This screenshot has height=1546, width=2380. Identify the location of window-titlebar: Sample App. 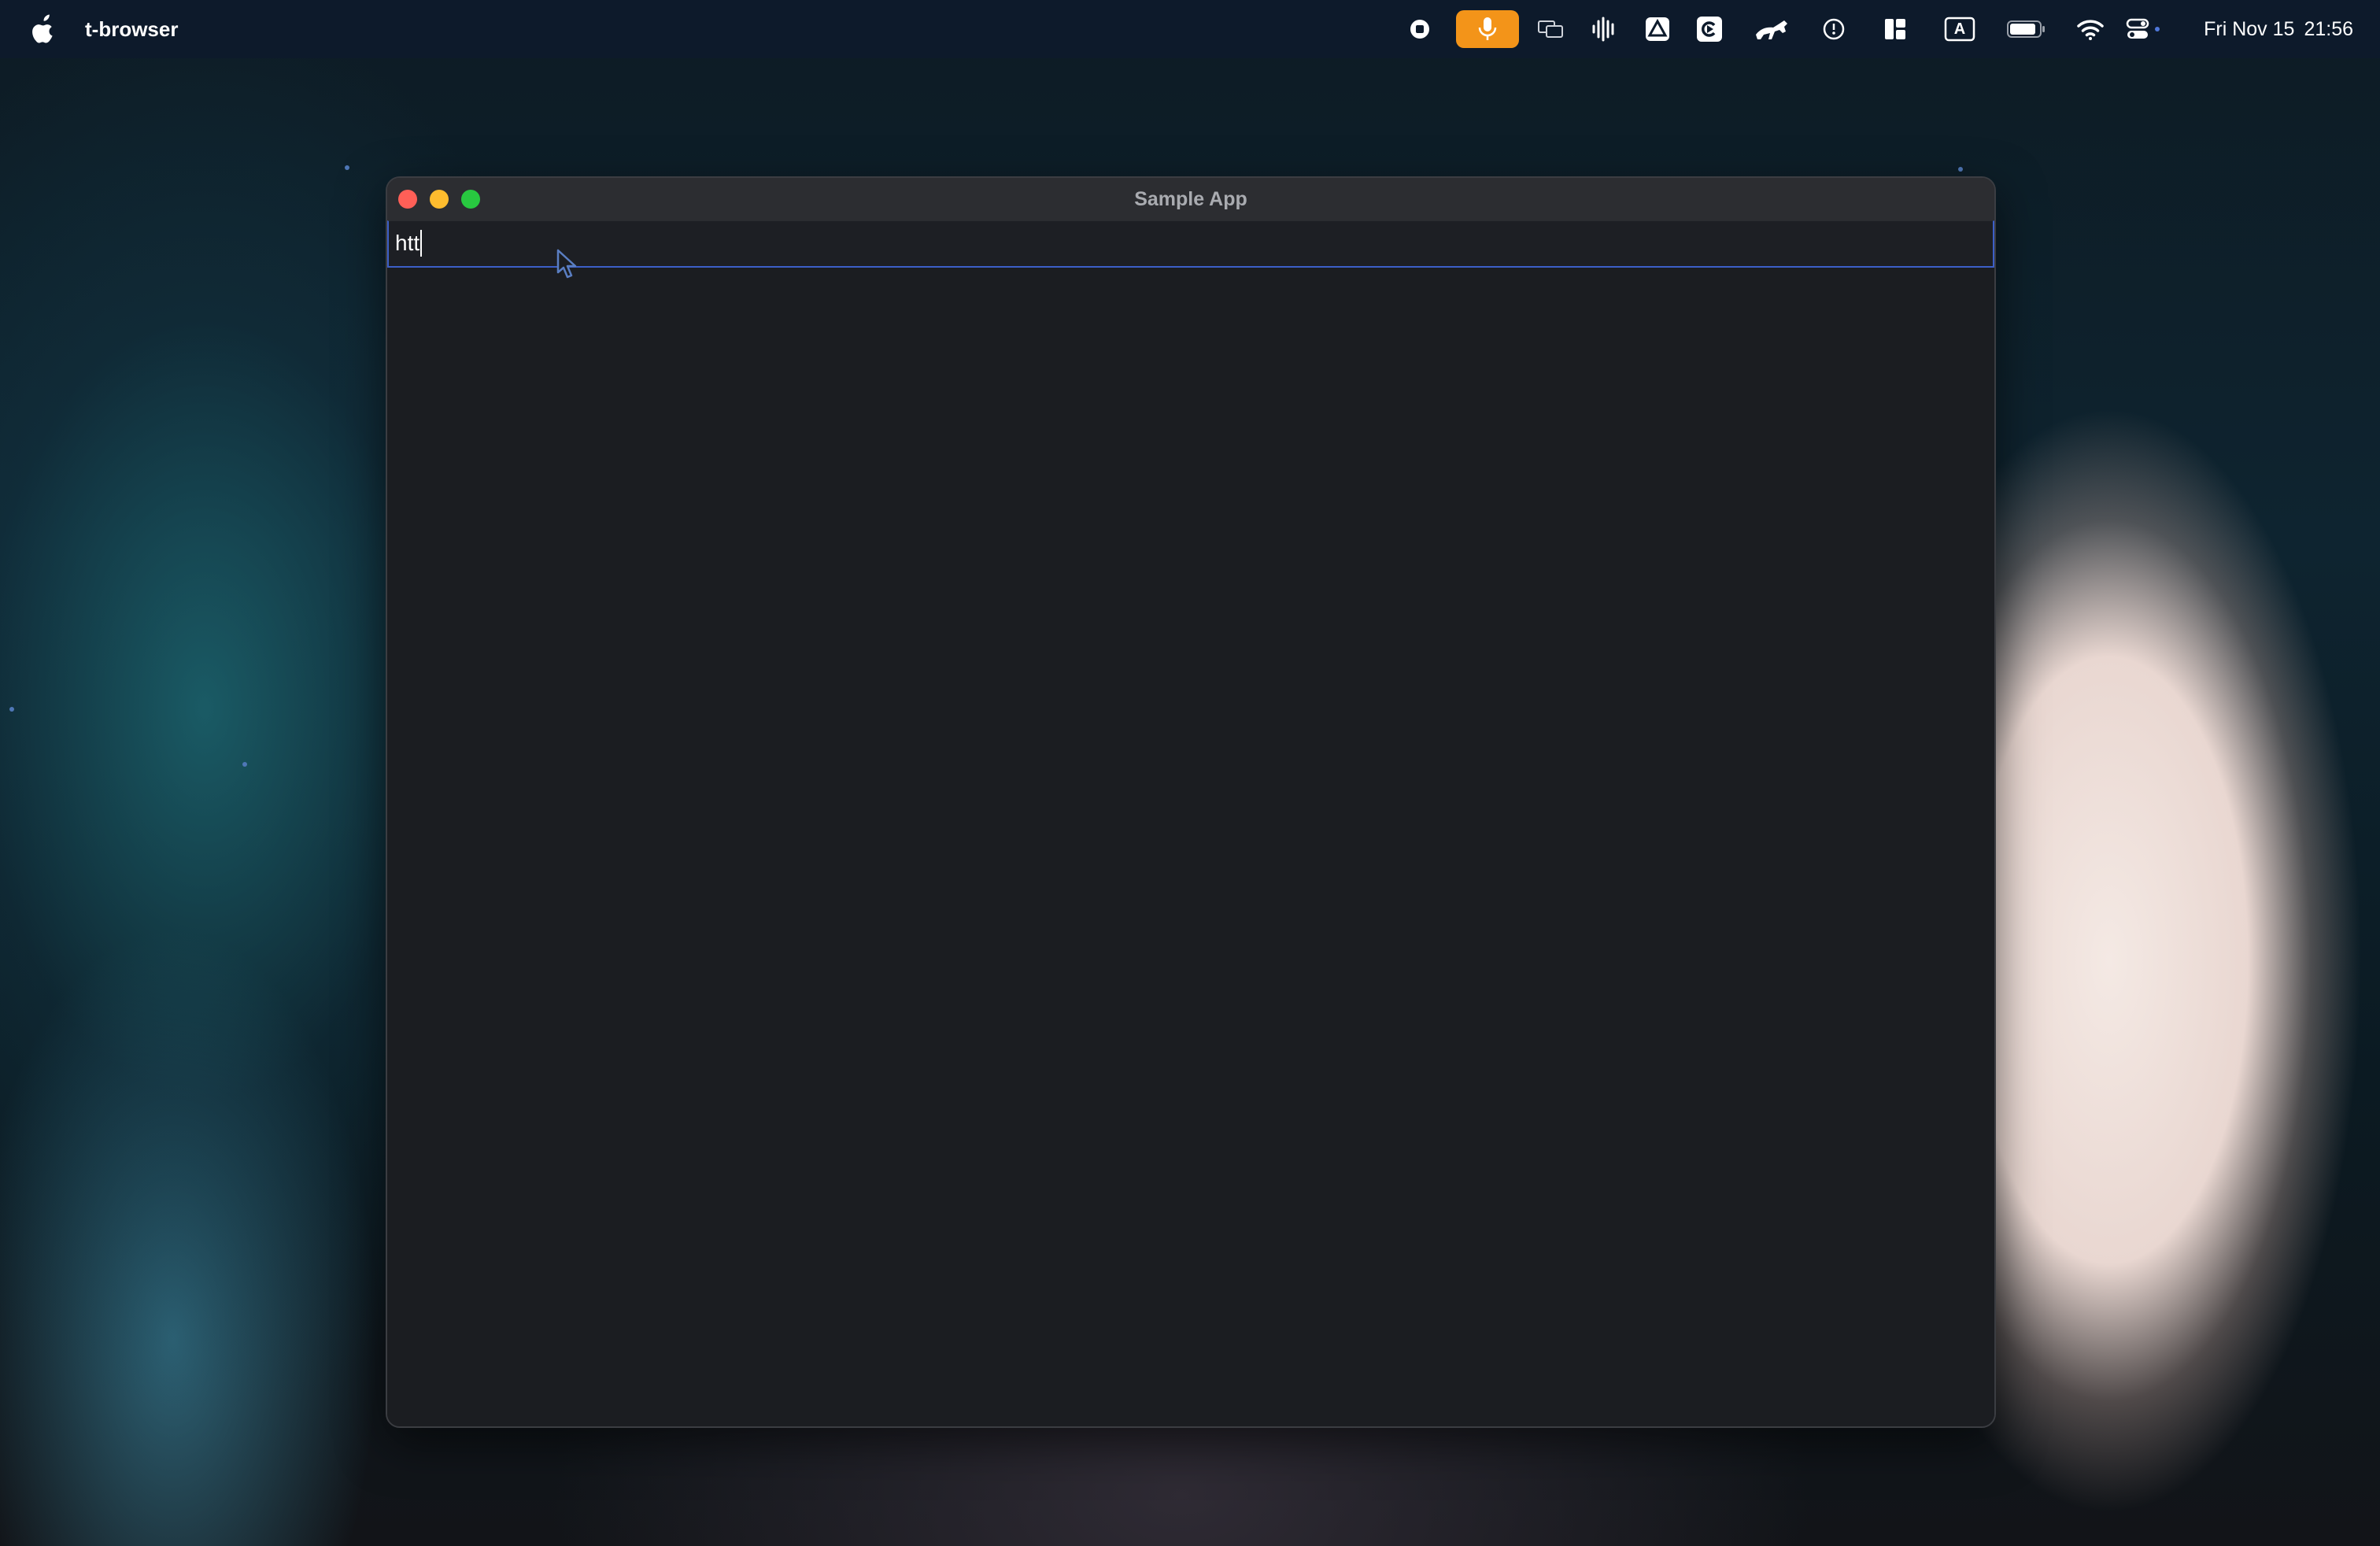
(1190, 199).